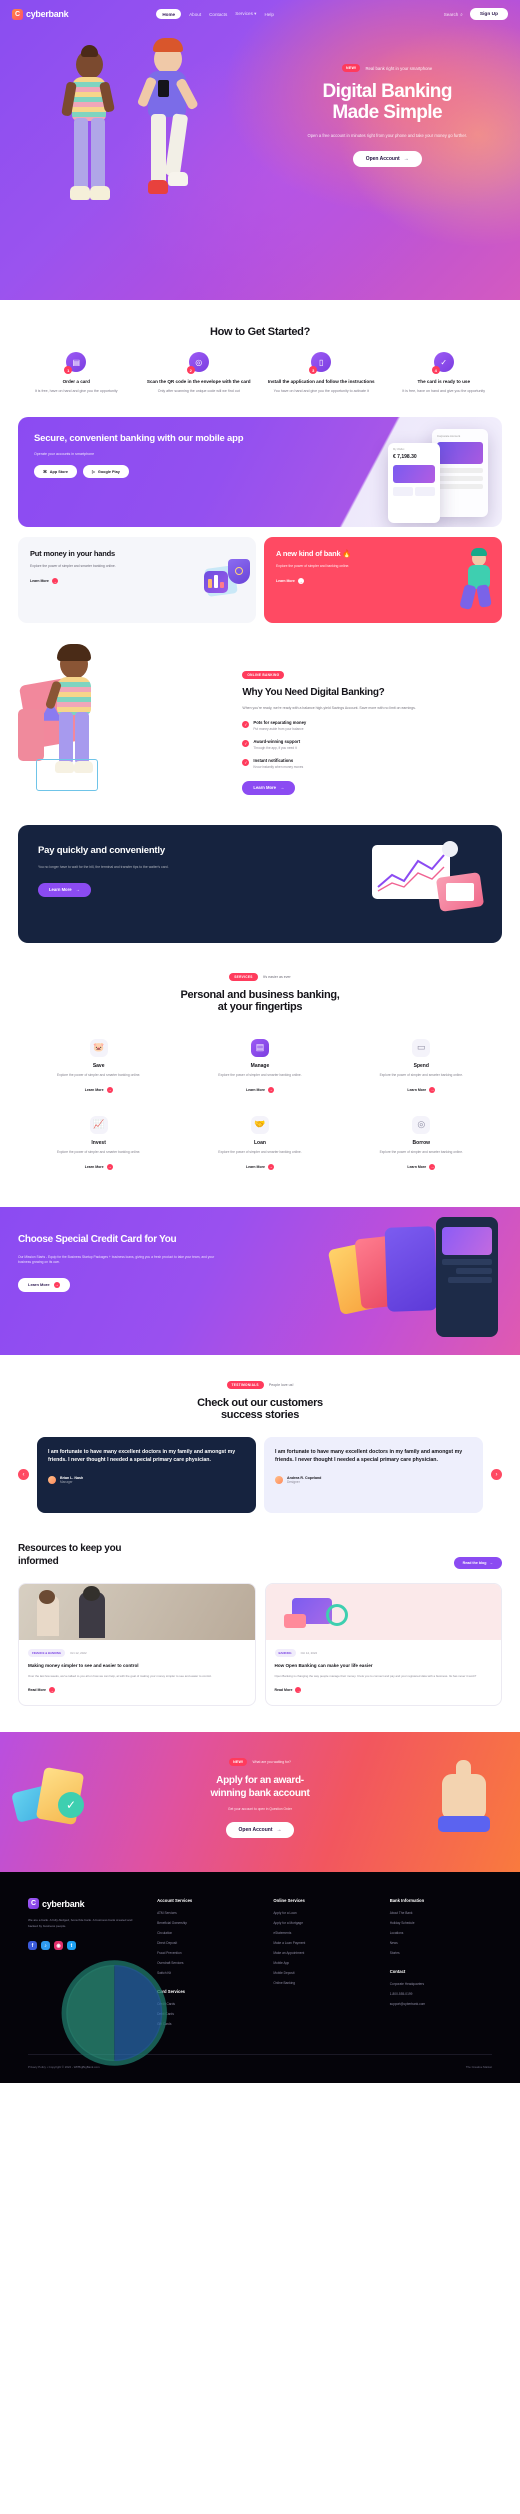 This screenshot has height=2514, width=520. I want to click on footer-heading: Account Services, so click(175, 1901).